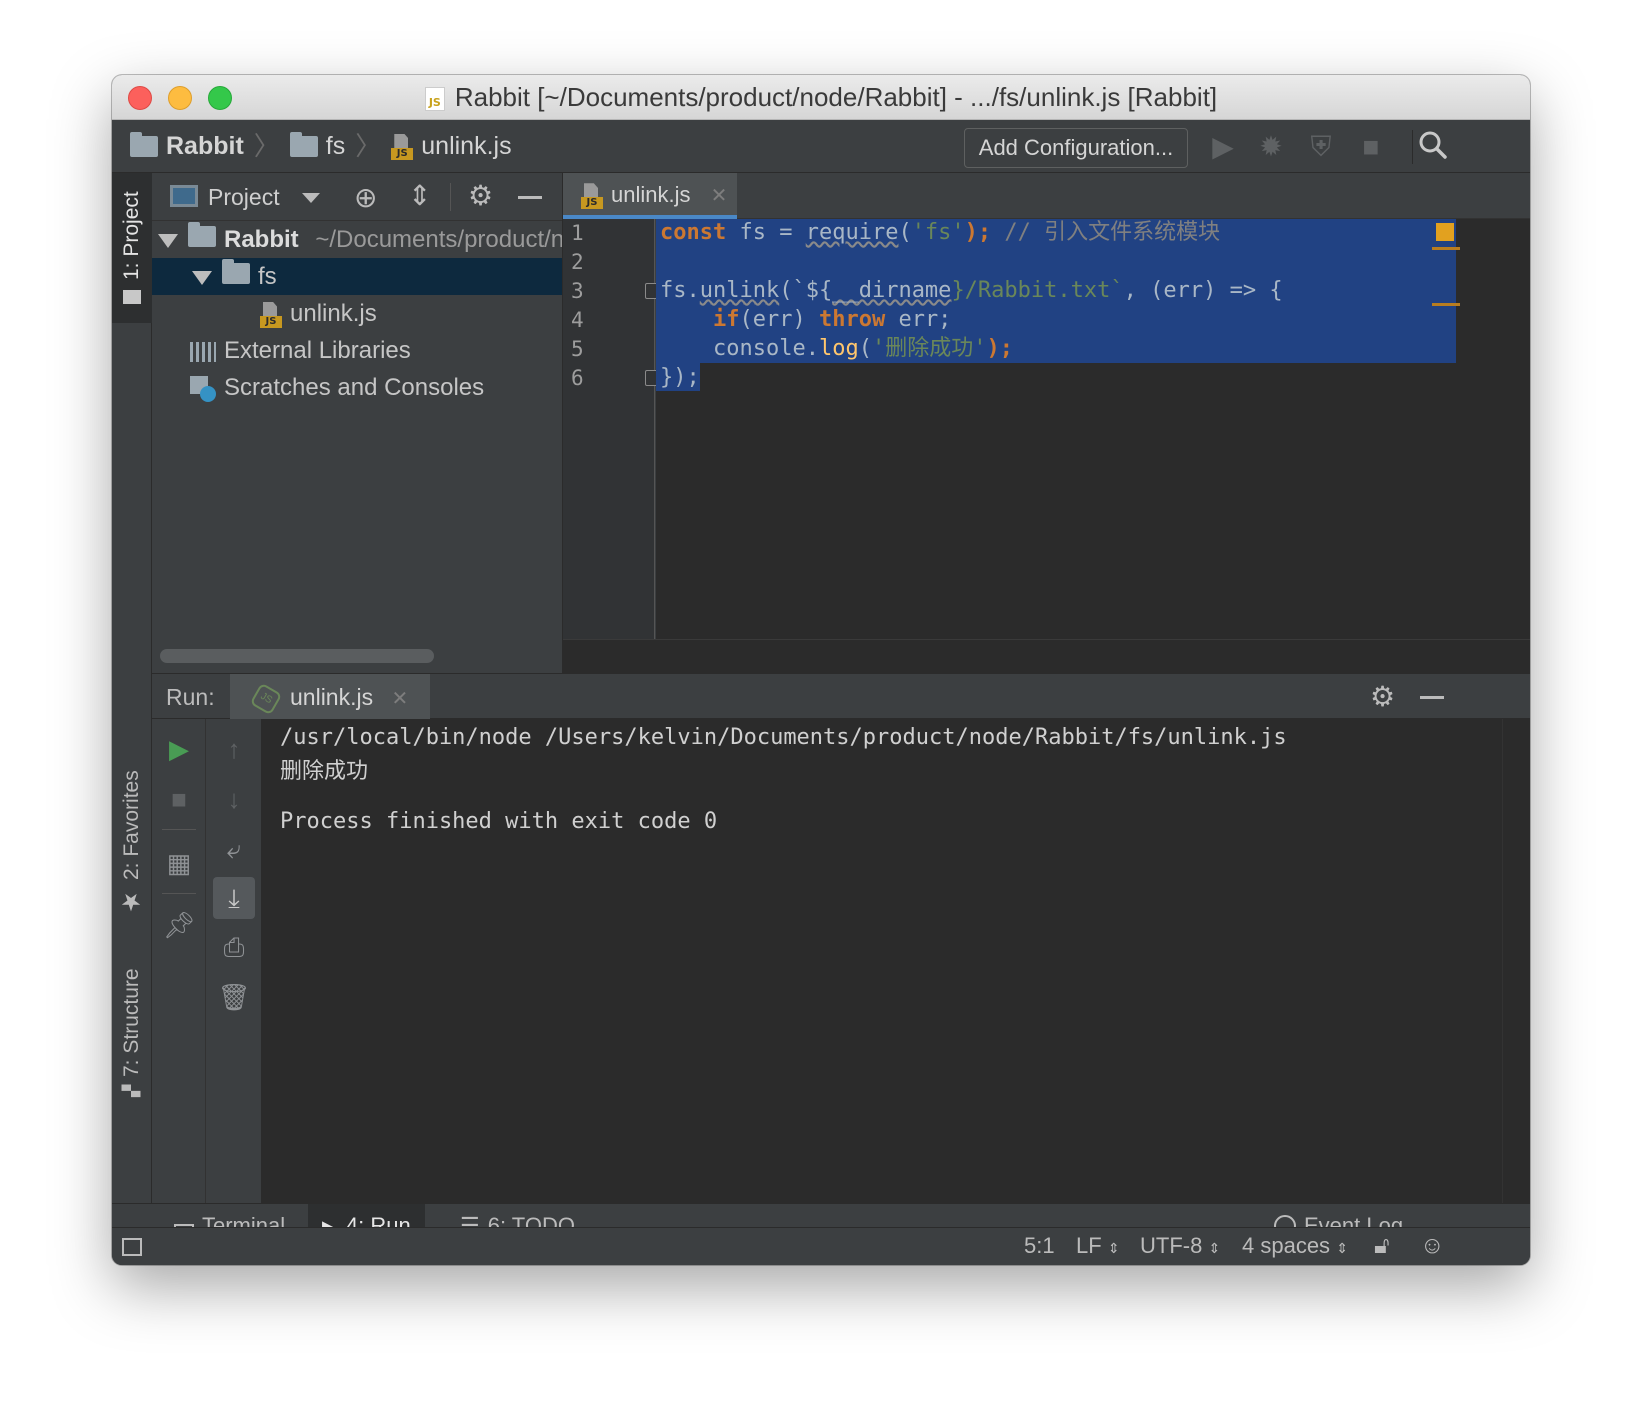  I want to click on coverage-icon: ⛨, so click(1321, 147).